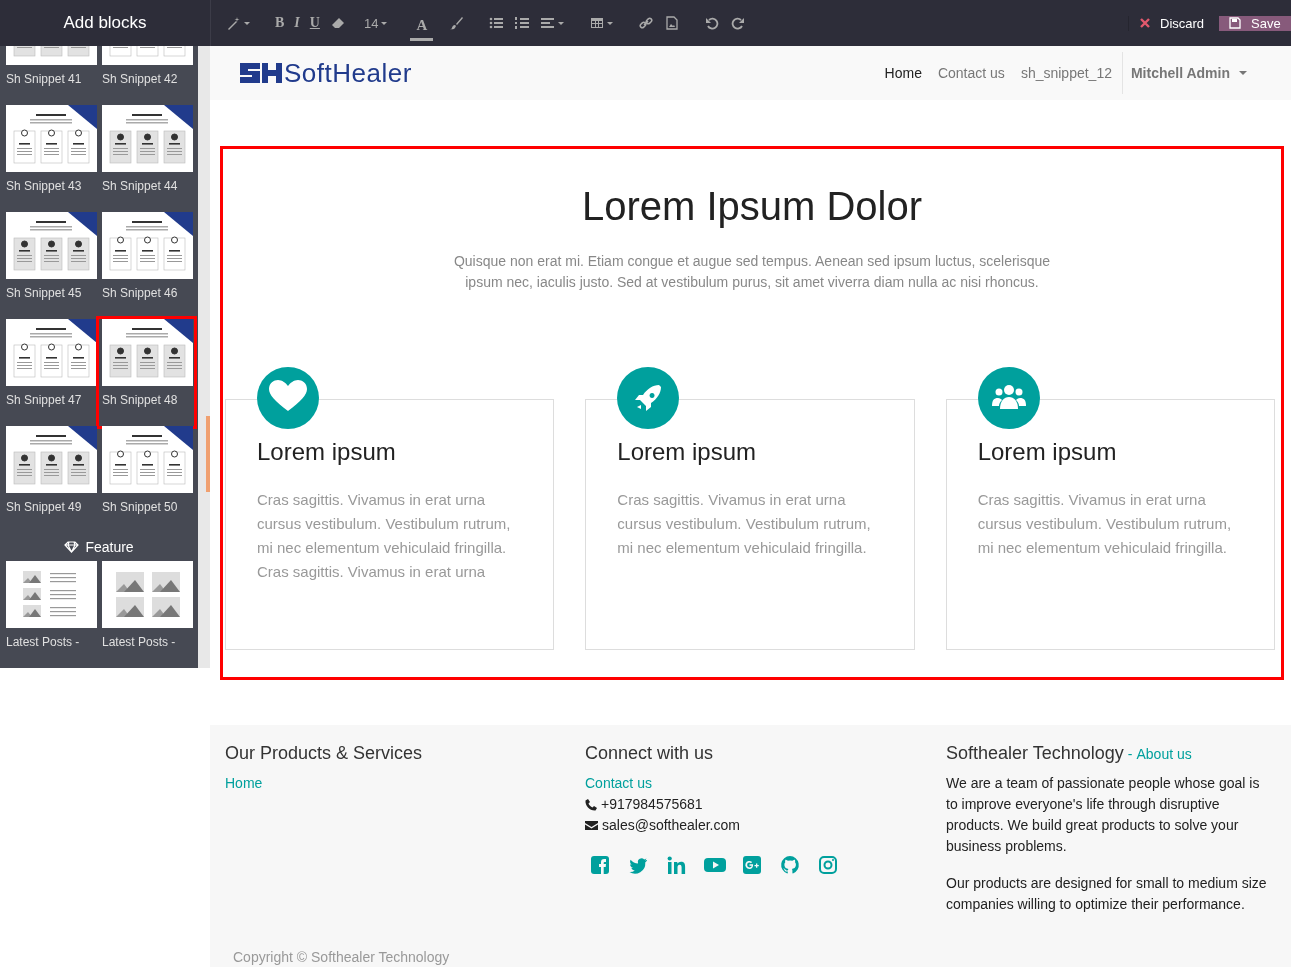 This screenshot has height=967, width=1291. What do you see at coordinates (146, 372) in the screenshot?
I see `snippet-item: Sh Snippet 48` at bounding box center [146, 372].